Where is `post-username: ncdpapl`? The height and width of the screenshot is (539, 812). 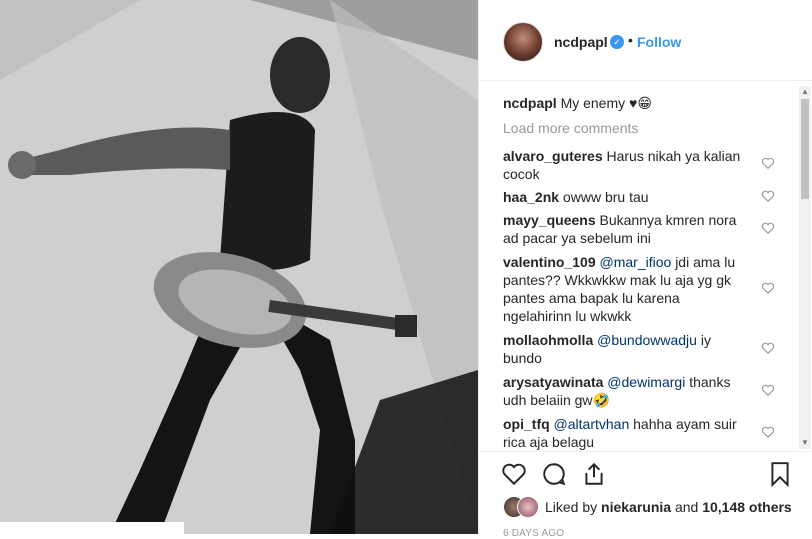
post-username: ncdpapl is located at coordinates (581, 42).